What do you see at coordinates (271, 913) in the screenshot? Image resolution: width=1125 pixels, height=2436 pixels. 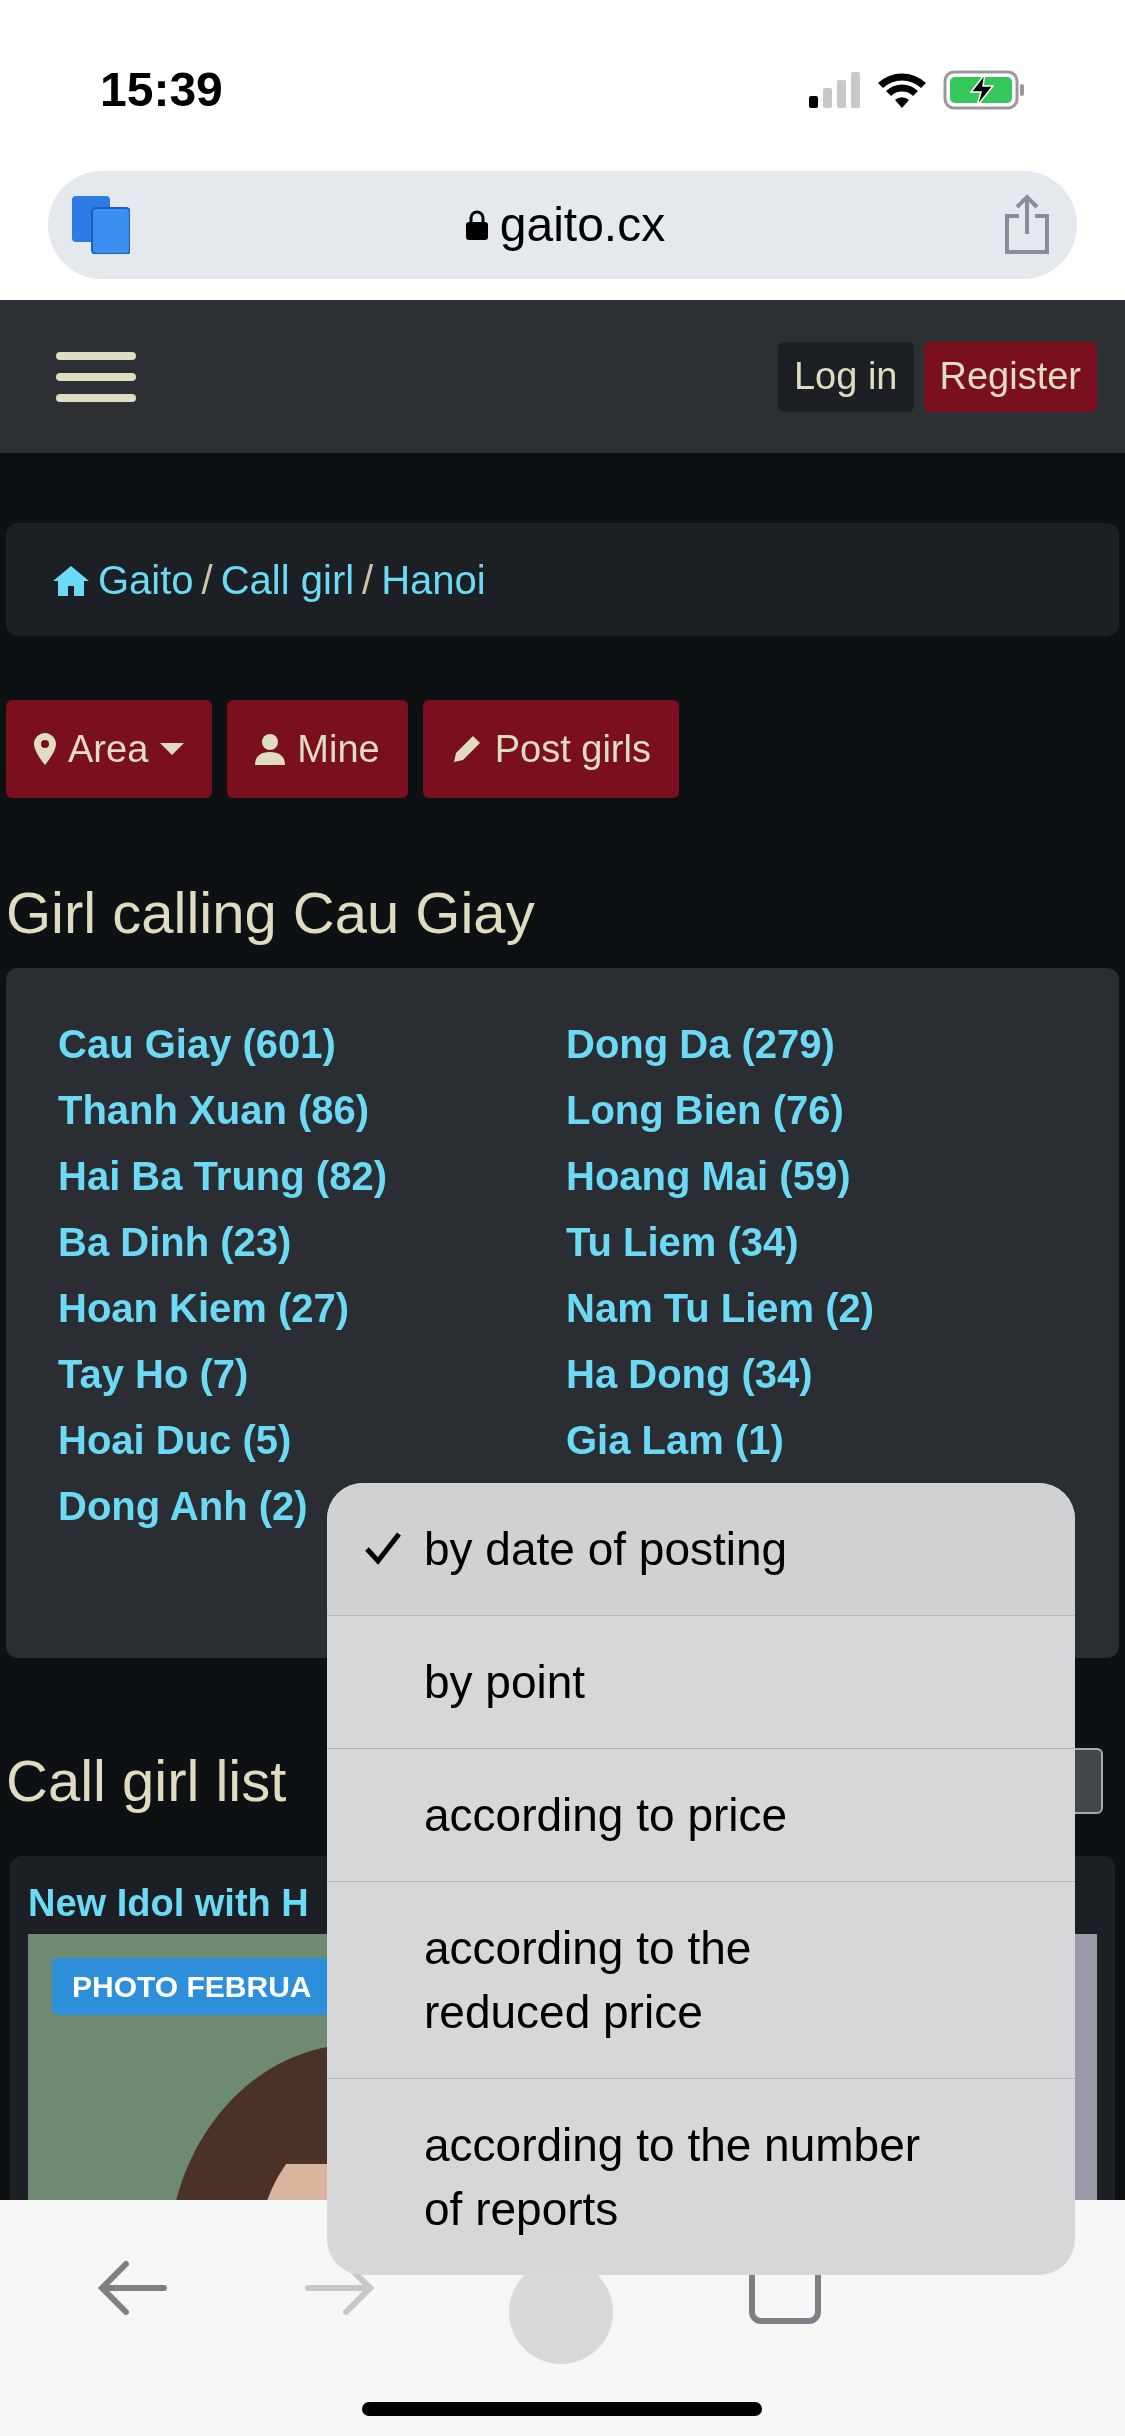 I see `section-heading: Girl calling Cau Giay` at bounding box center [271, 913].